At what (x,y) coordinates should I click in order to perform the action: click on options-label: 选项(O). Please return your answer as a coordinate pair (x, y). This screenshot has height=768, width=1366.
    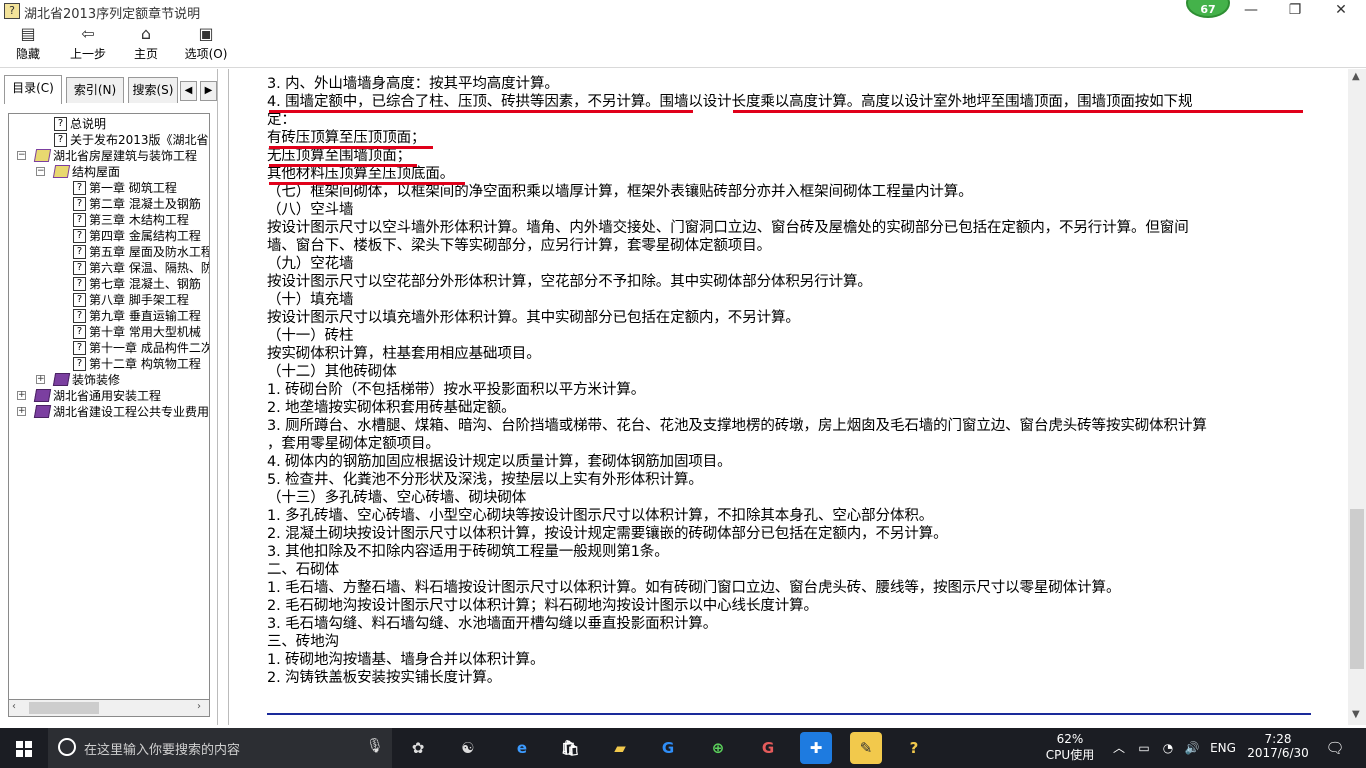
    Looking at the image, I should click on (206, 54).